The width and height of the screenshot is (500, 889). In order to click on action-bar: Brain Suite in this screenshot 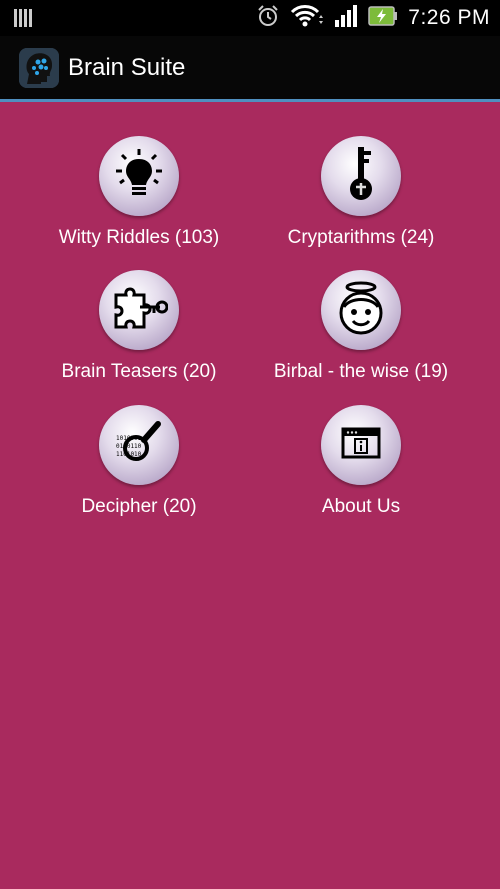, I will do `click(250, 67)`.